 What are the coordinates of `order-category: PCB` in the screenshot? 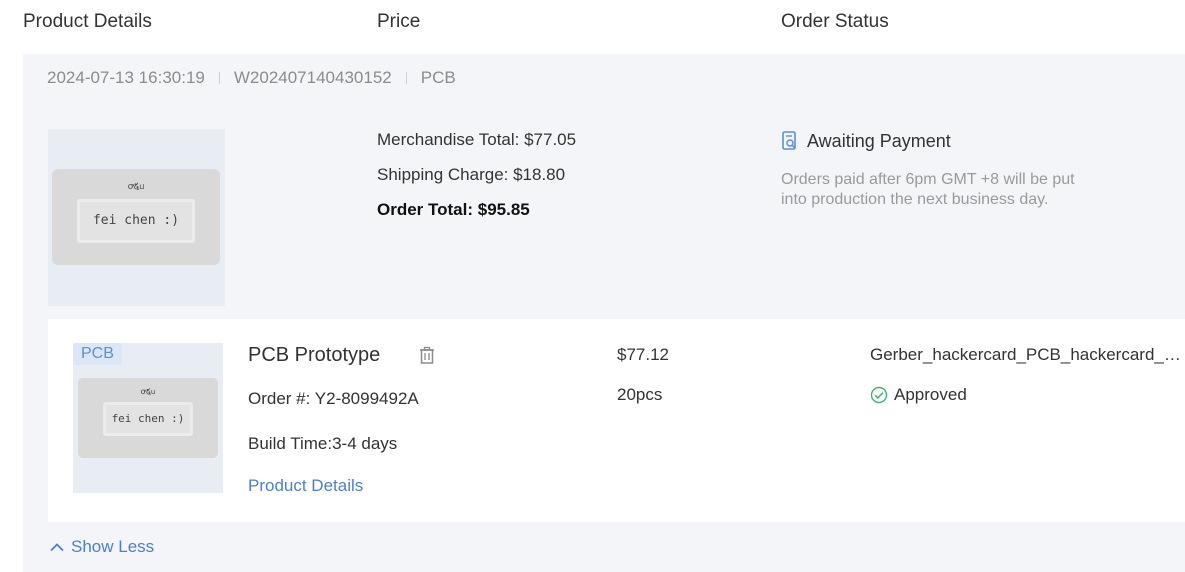 It's located at (438, 77).